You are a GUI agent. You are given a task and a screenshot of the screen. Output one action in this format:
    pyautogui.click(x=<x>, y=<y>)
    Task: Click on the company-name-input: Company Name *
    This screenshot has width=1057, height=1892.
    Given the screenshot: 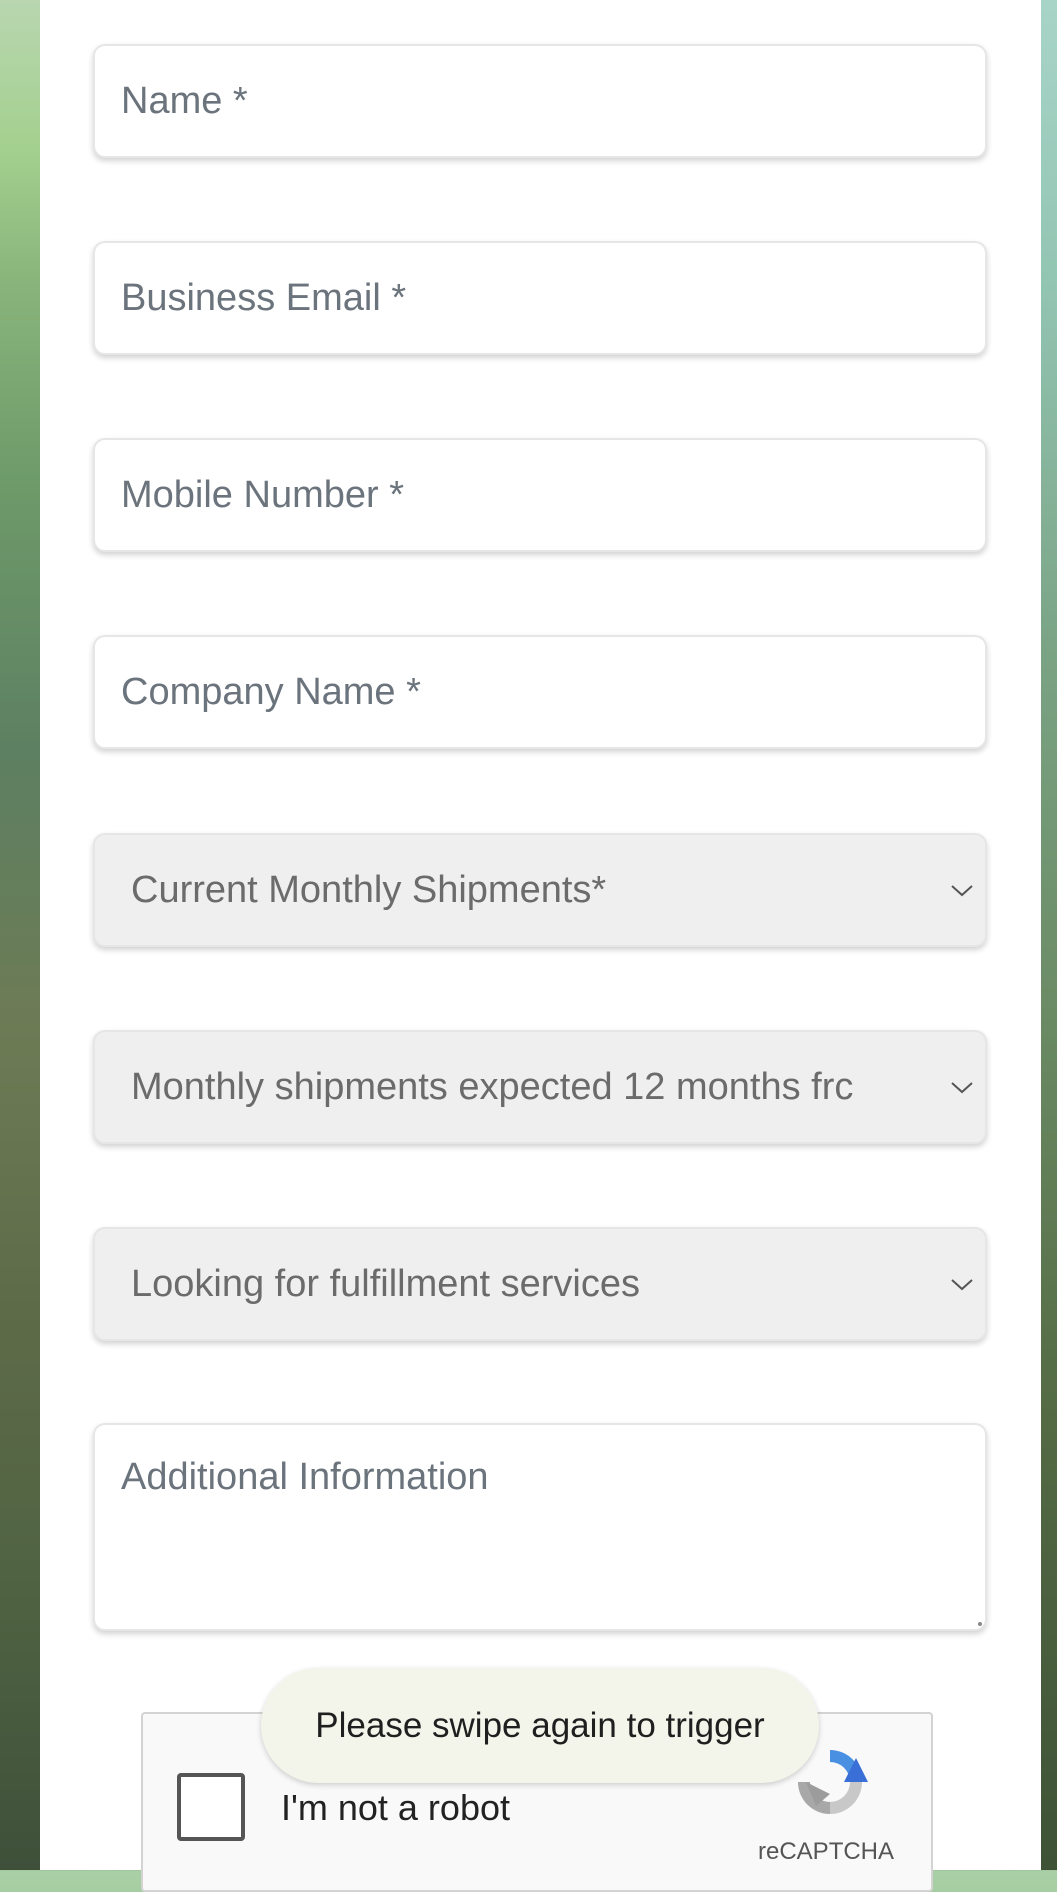 What is the action you would take?
    pyautogui.click(x=540, y=692)
    